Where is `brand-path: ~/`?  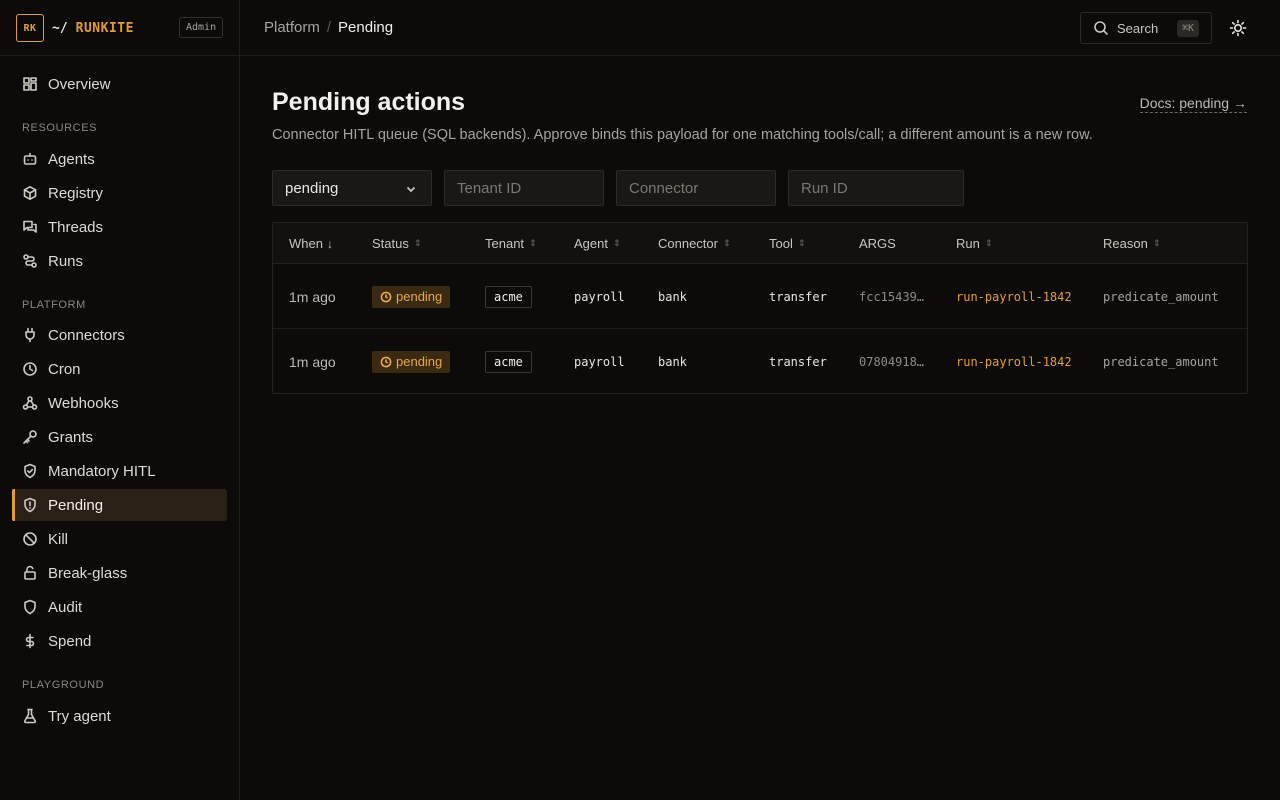 brand-path: ~/ is located at coordinates (60, 28).